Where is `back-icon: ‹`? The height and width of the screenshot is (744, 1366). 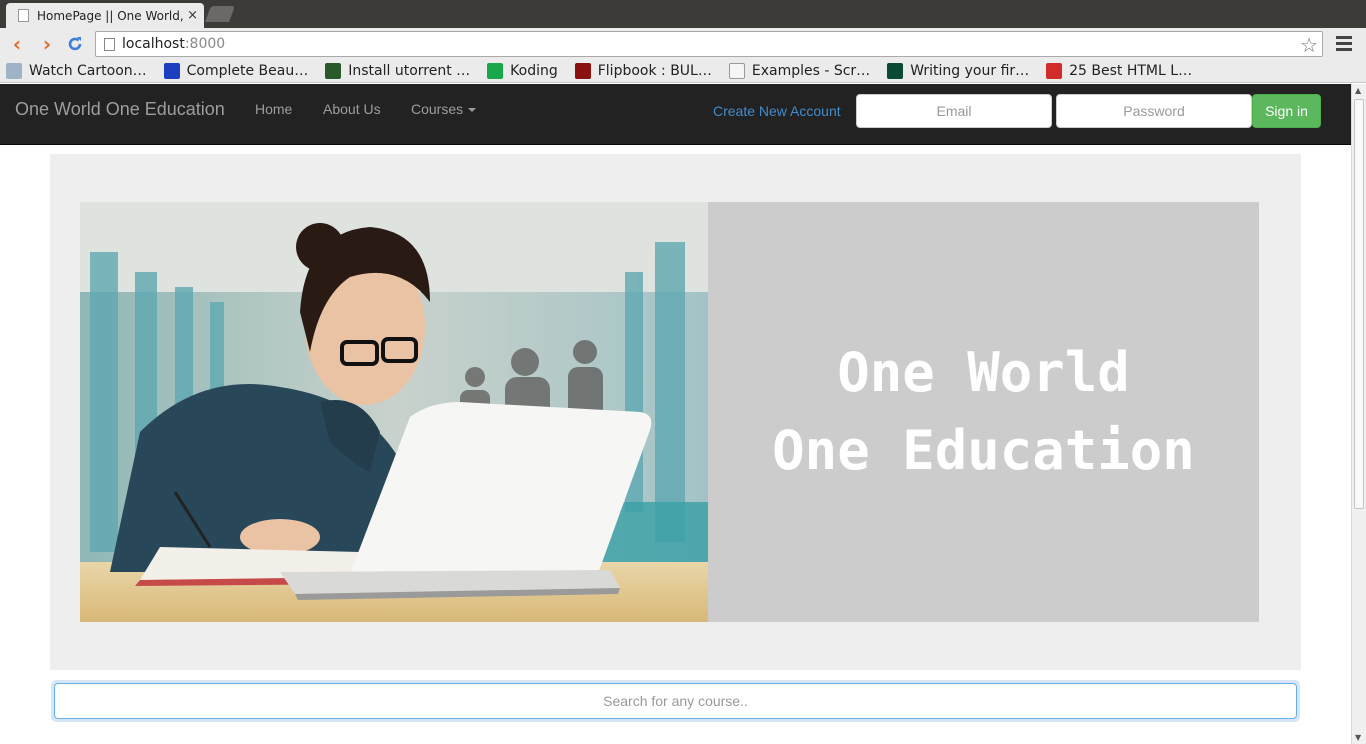
back-icon: ‹ is located at coordinates (17, 44).